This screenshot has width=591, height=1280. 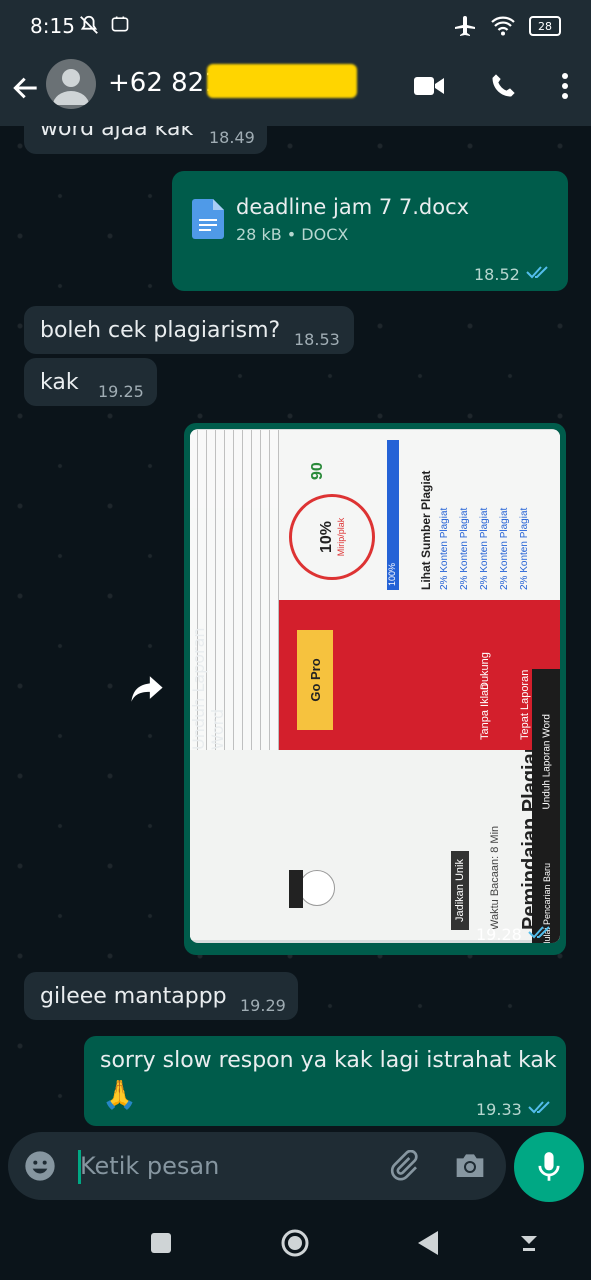 I want to click on avatar, so click(x=71, y=84).